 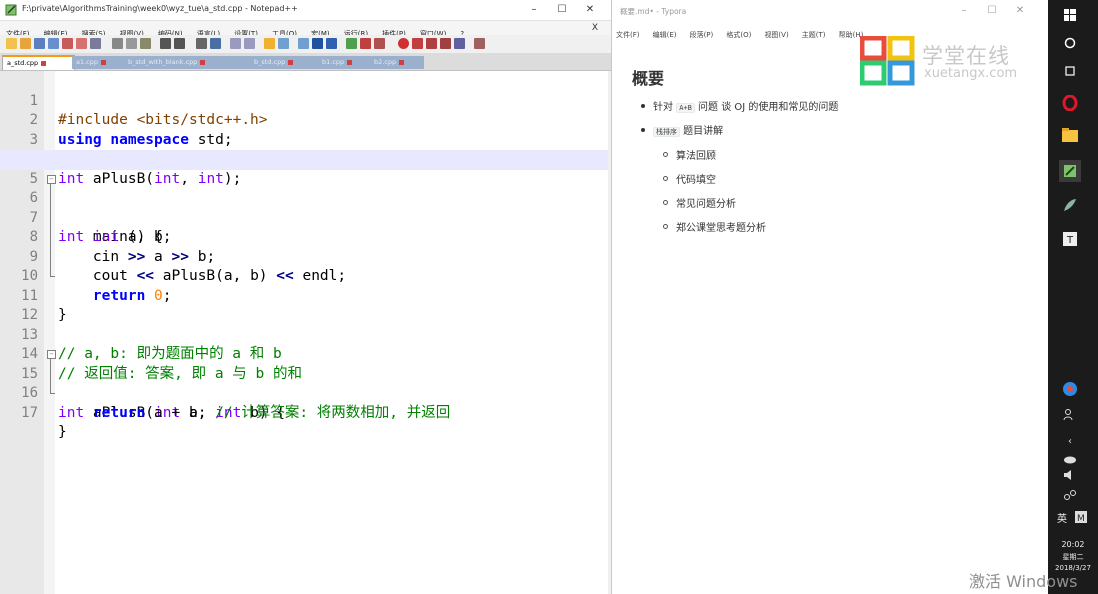 I want to click on line-number: 17, so click(x=29, y=412).